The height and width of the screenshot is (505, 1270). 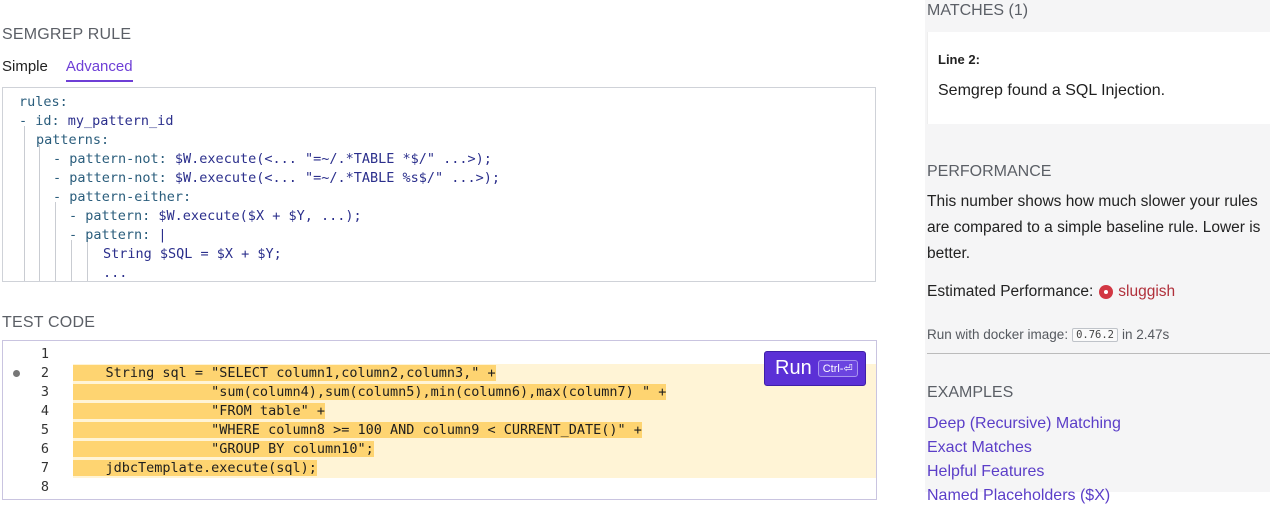 I want to click on example-link: Named Placeholders ($X), so click(x=1018, y=496).